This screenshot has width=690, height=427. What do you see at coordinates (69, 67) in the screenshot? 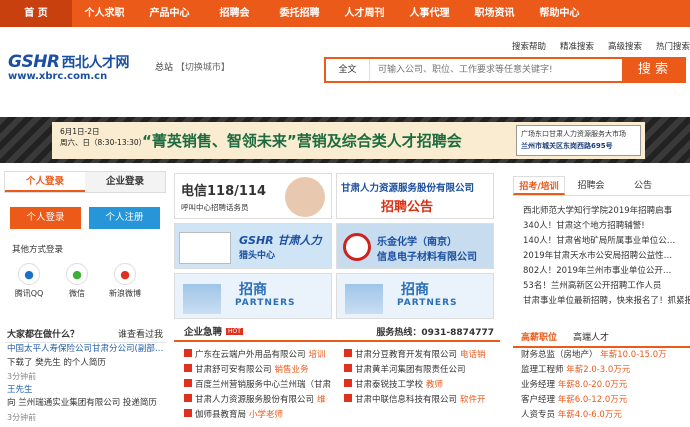
I see `site-logo: GSHR 西北人才网 www.xbrc.com.cn` at bounding box center [69, 67].